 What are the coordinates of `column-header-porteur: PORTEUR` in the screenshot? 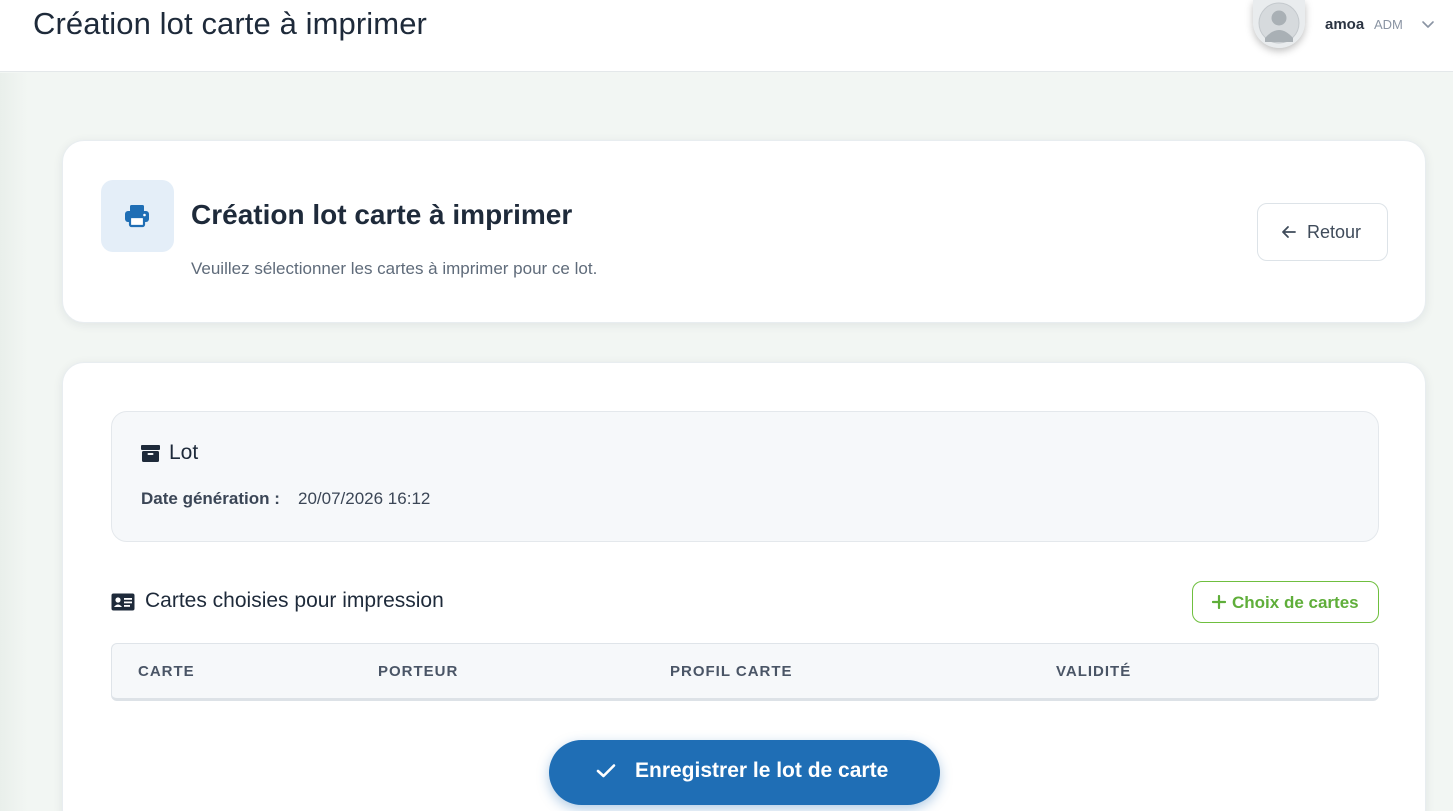 It's located at (418, 671).